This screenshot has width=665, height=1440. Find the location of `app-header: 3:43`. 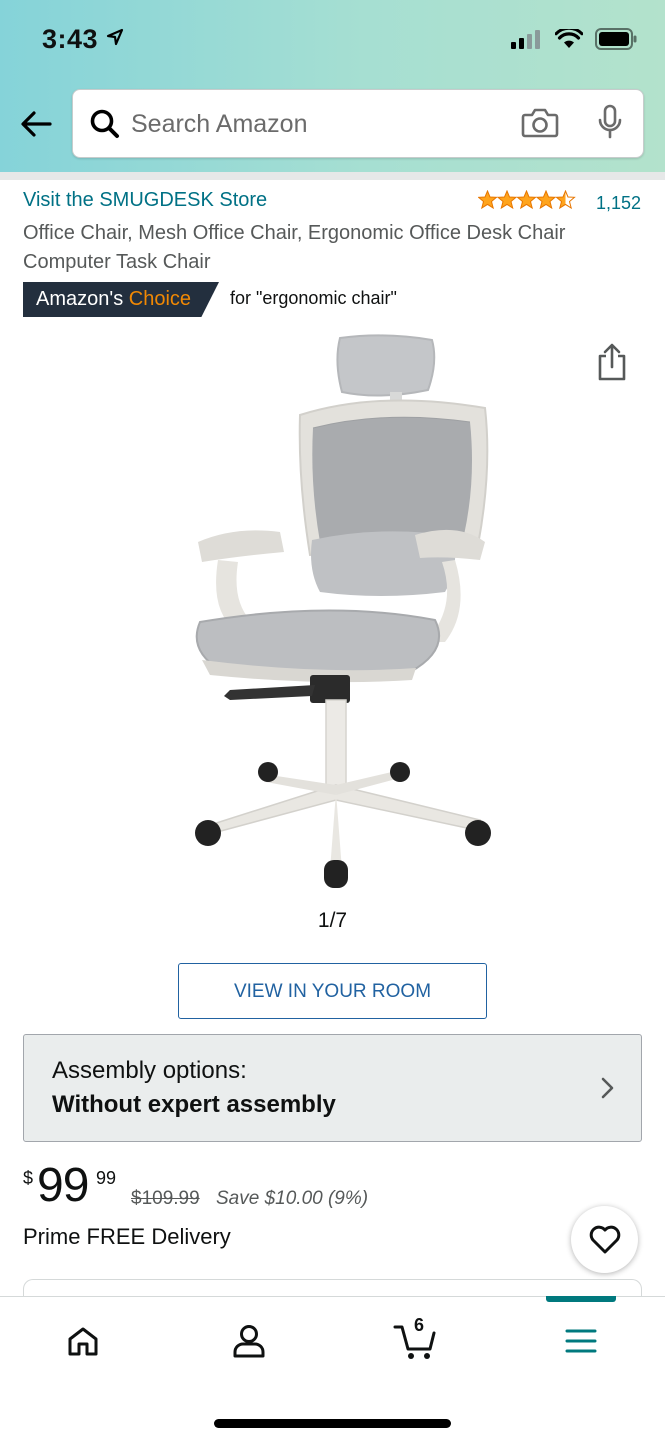

app-header: 3:43 is located at coordinates (332, 90).